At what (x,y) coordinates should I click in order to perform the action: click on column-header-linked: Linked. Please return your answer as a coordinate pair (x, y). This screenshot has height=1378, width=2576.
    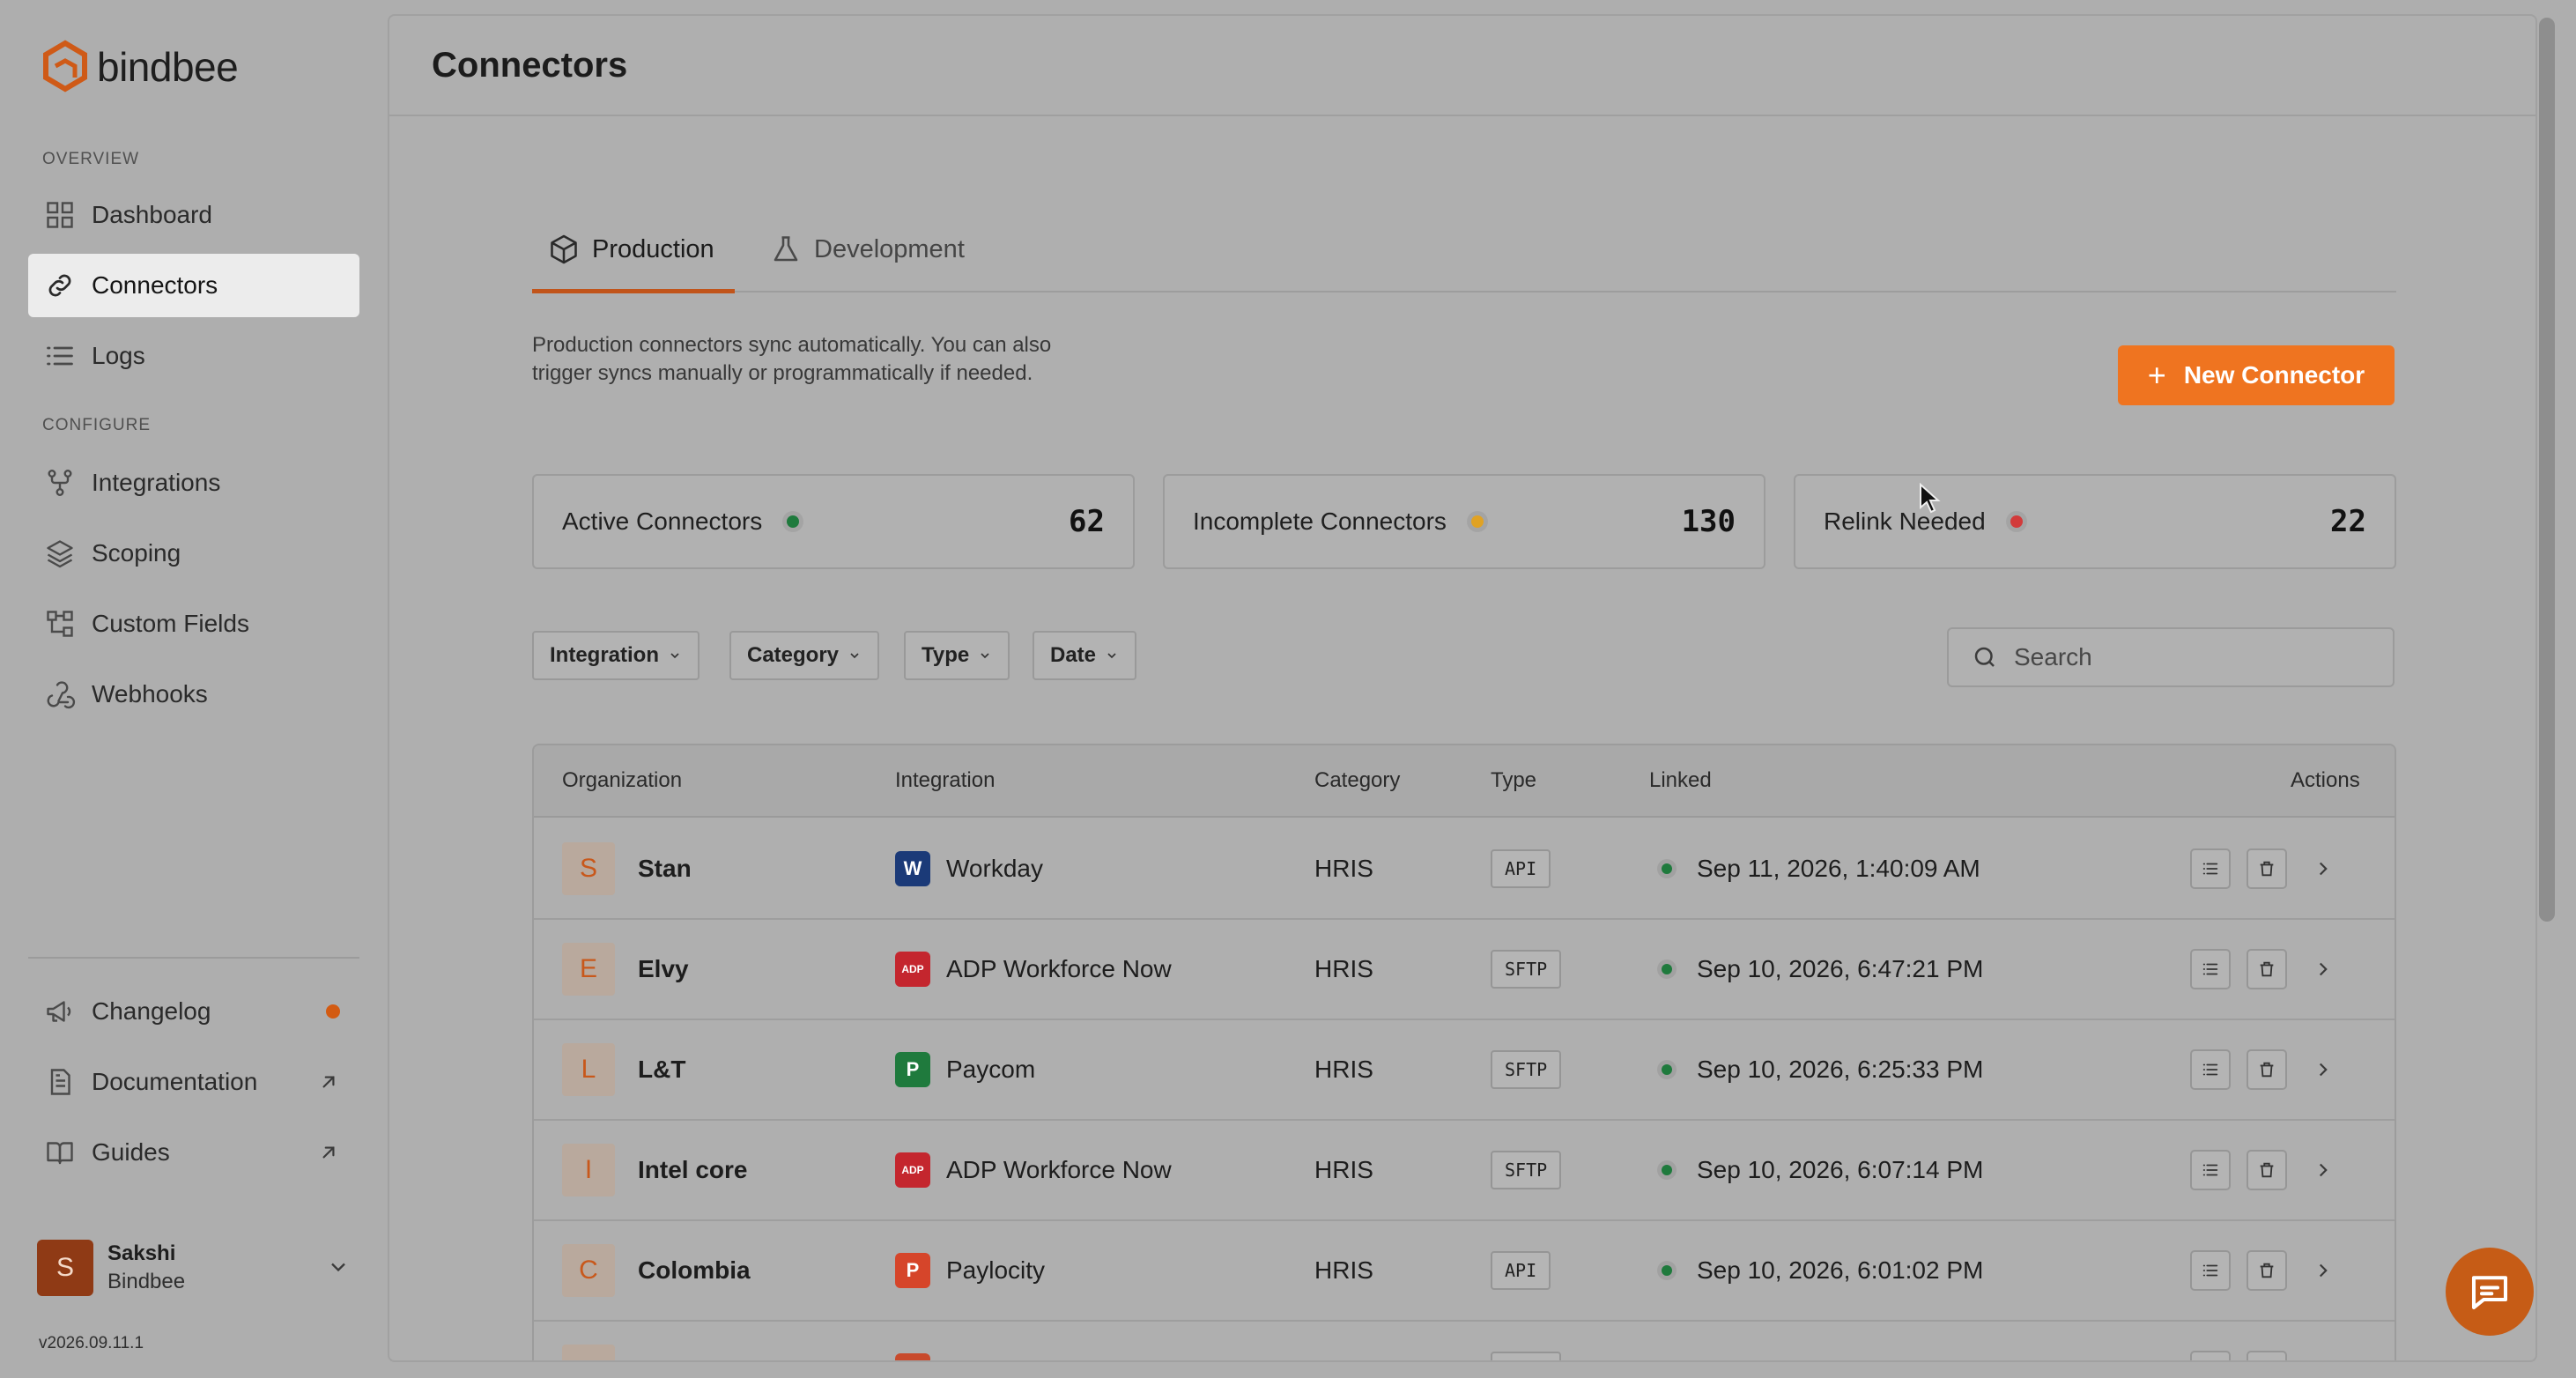
    Looking at the image, I should click on (1681, 780).